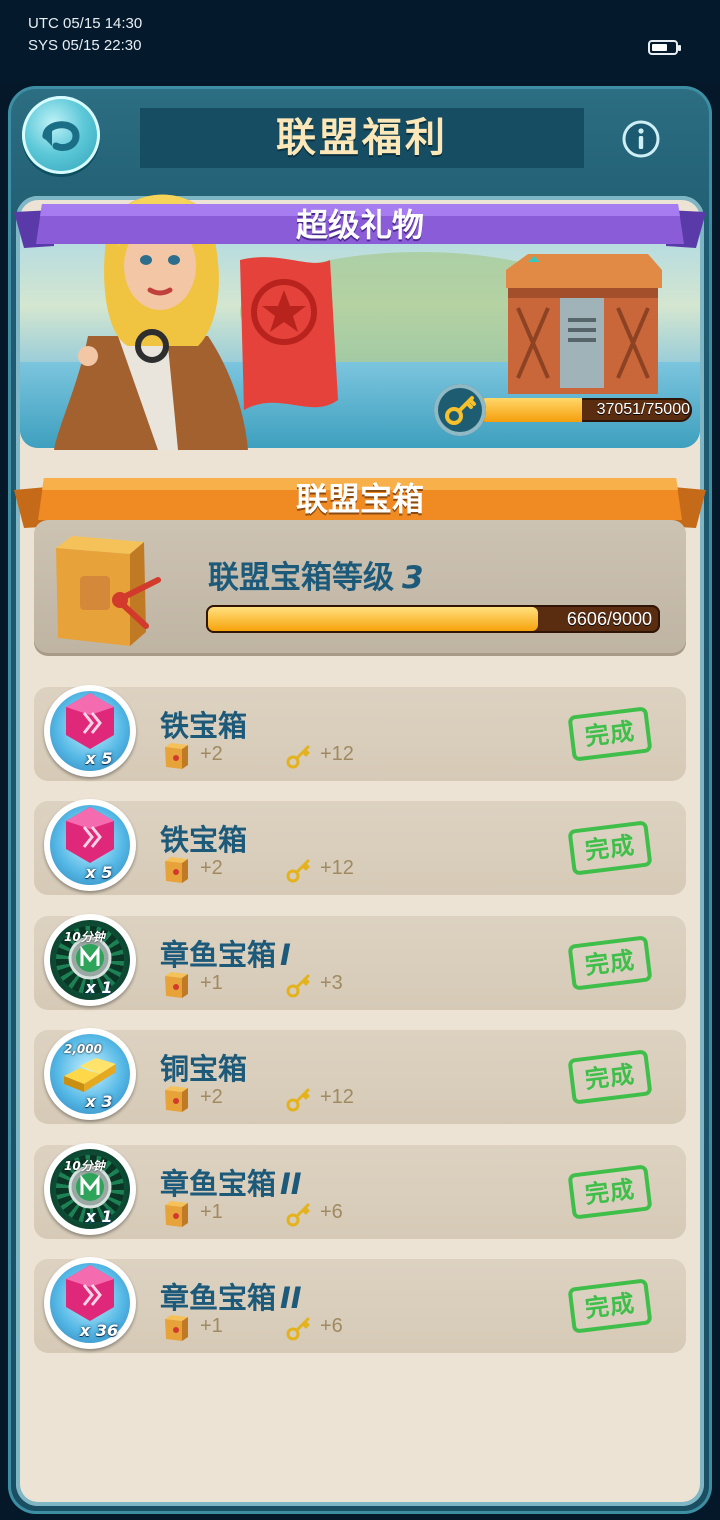  What do you see at coordinates (641, 139) in the screenshot?
I see `info-icon` at bounding box center [641, 139].